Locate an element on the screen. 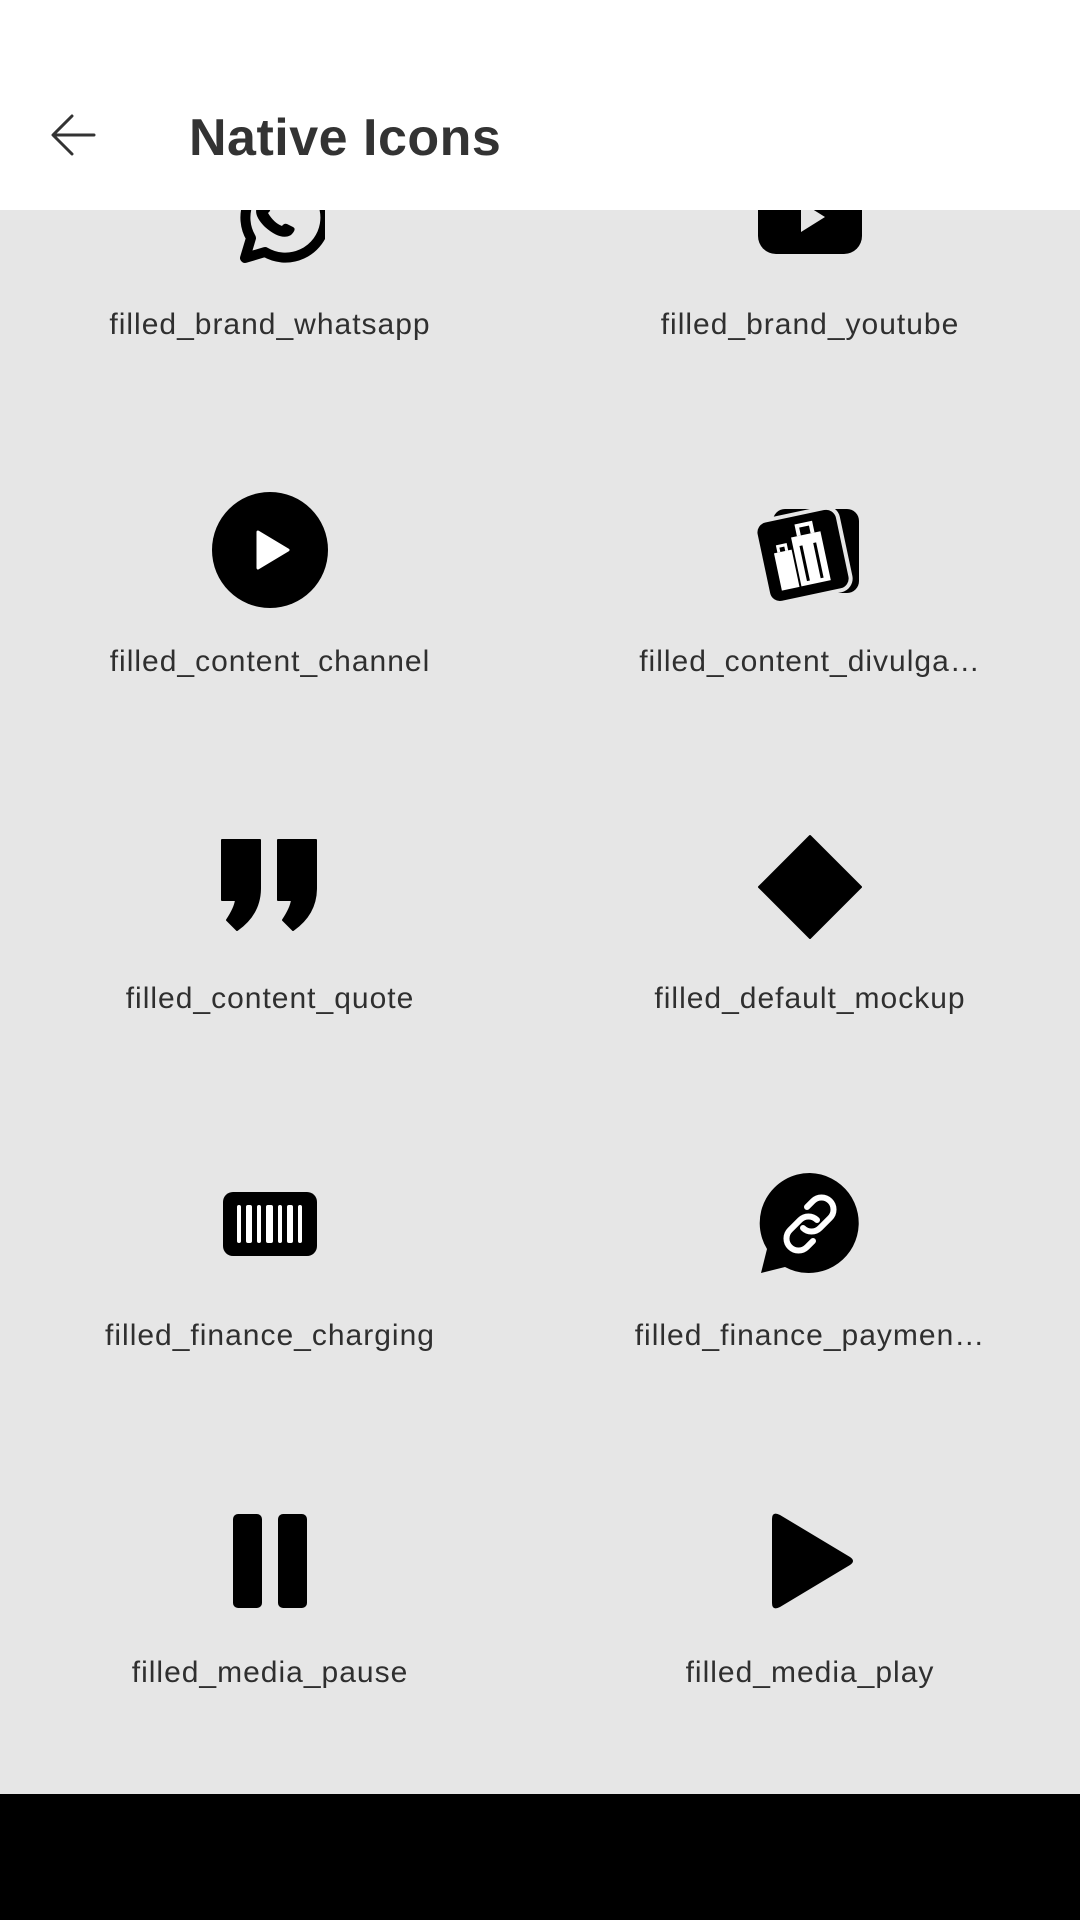  shopping-bags-icon is located at coordinates (810, 550).